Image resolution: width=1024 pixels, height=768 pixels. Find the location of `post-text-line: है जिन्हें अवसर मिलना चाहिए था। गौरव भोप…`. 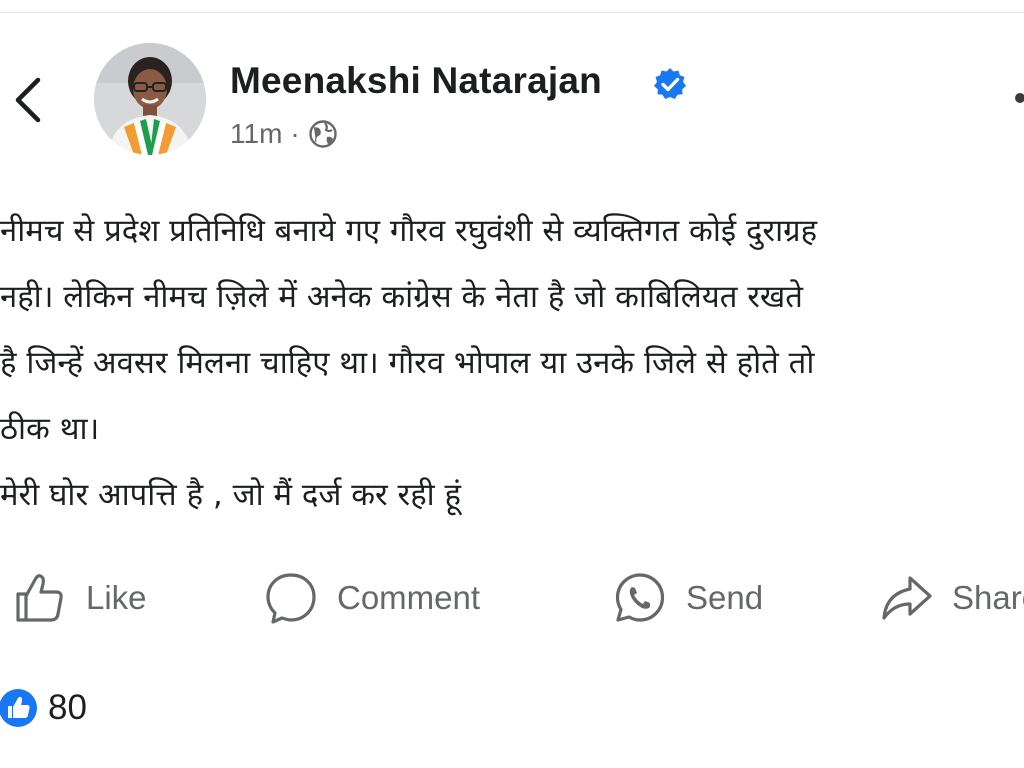

post-text-line: है जिन्हें अवसर मिलना चाहिए था। गौरव भोप… is located at coordinates (407, 363).